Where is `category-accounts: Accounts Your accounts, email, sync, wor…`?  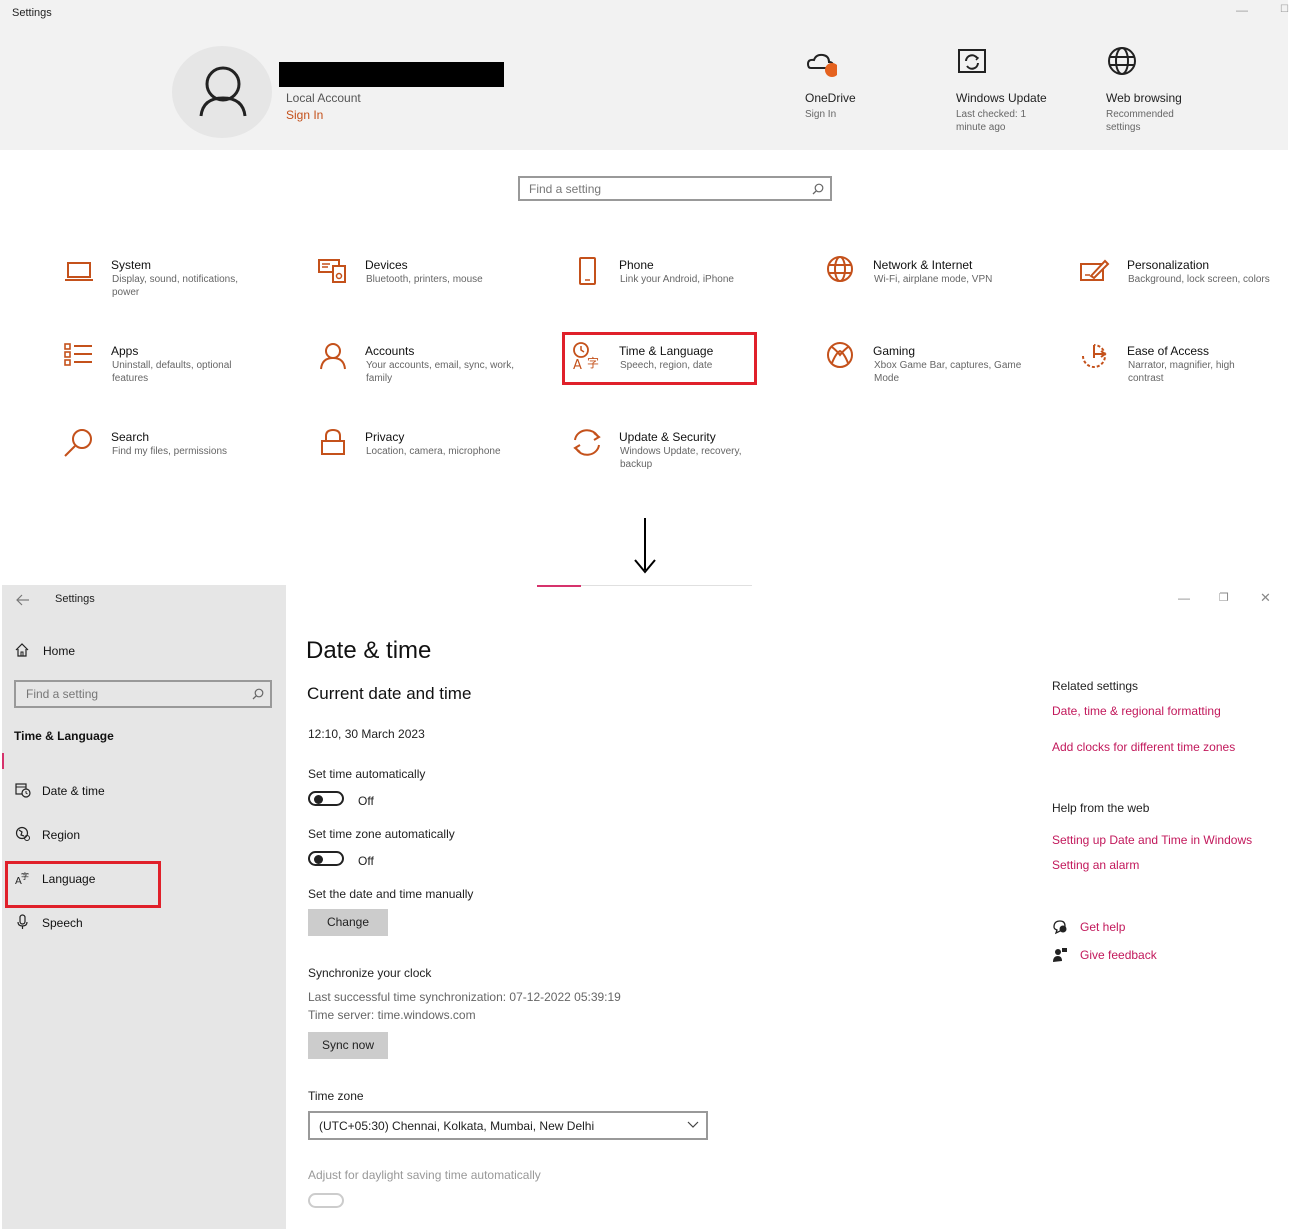
category-accounts: Accounts Your accounts, email, sync, wor… is located at coordinates (442, 372).